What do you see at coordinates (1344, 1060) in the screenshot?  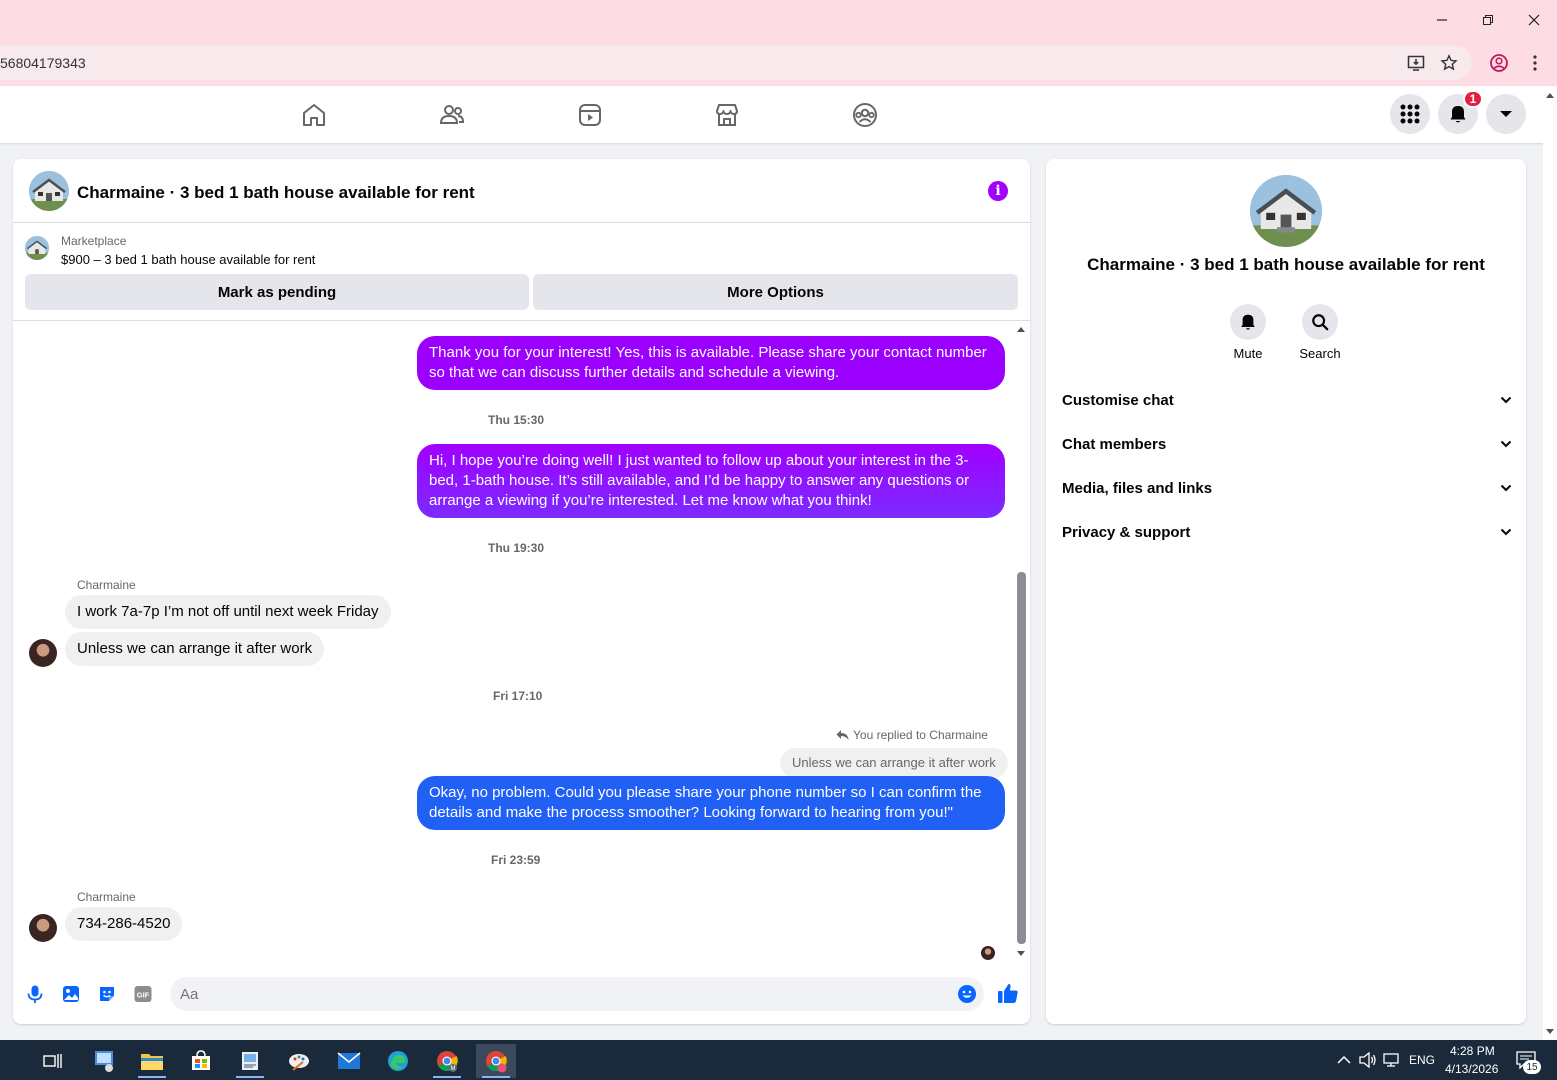 I see `show-hidden-icons-chevron-icon` at bounding box center [1344, 1060].